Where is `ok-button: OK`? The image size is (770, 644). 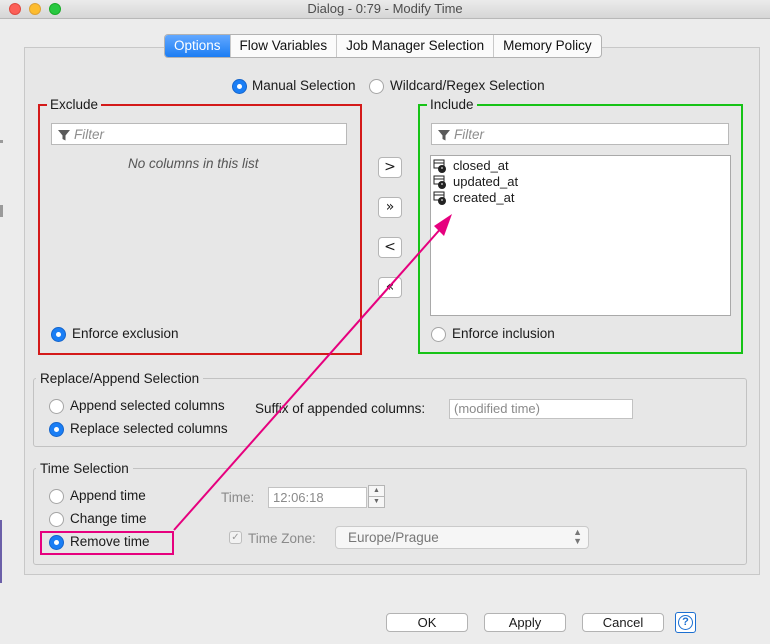 ok-button: OK is located at coordinates (427, 622).